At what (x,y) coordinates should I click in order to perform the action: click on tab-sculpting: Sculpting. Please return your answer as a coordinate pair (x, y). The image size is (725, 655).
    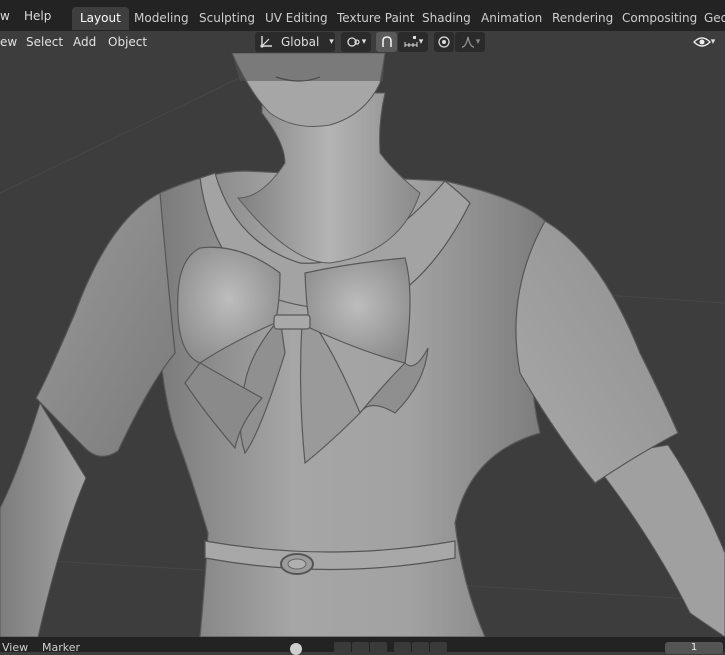
    Looking at the image, I should click on (227, 18).